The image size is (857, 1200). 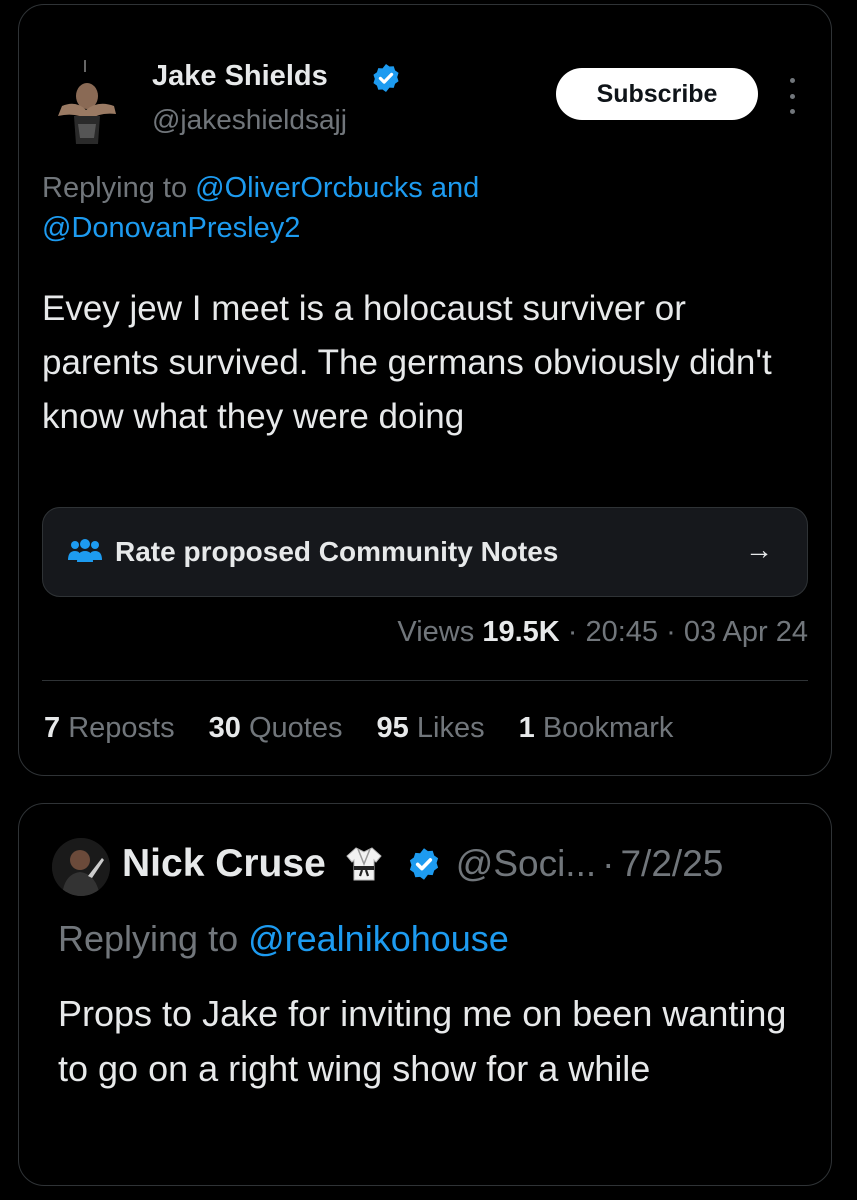 I want to click on mention-donovanpresley2: @DonovanPresley2, so click(x=171, y=228).